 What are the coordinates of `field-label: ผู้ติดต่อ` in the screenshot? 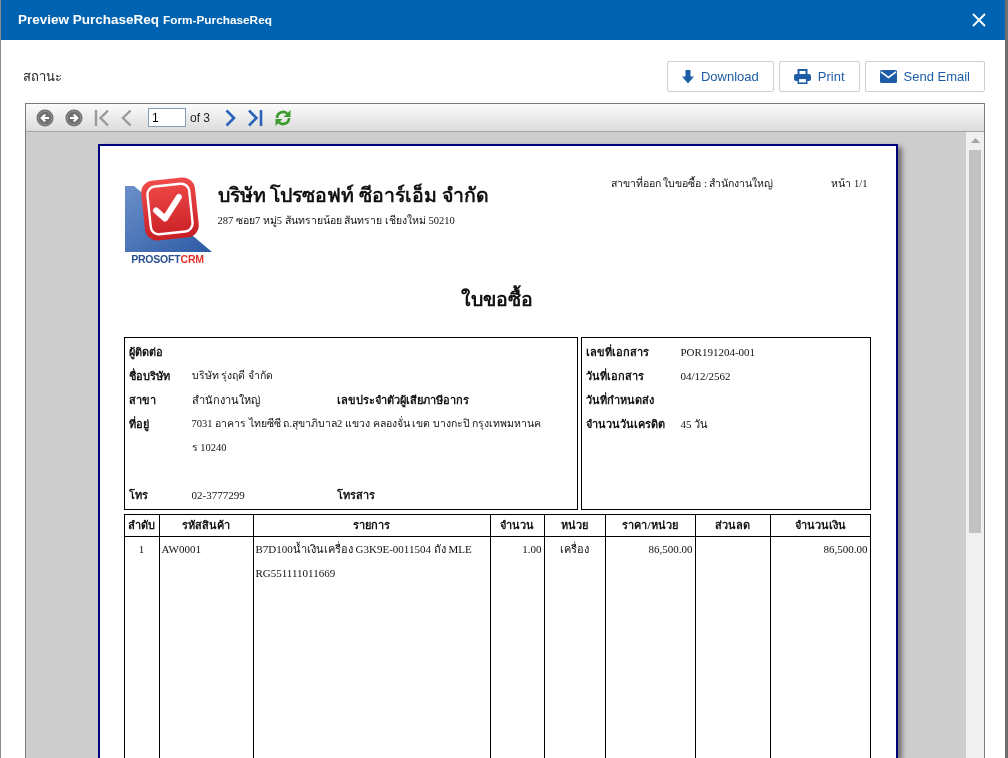 It's located at (146, 353).